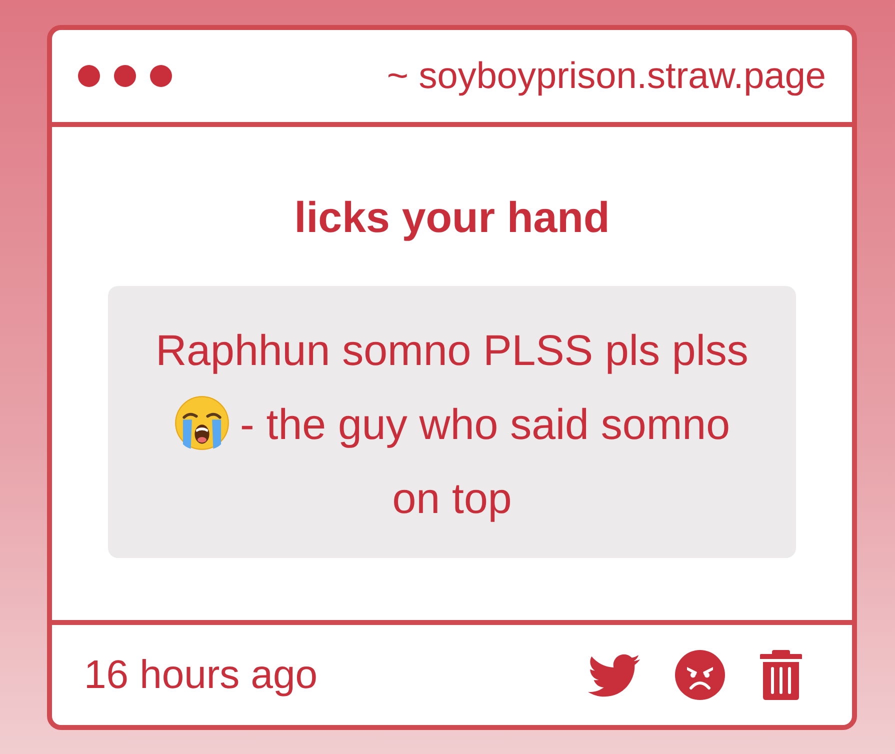 The image size is (895, 754). What do you see at coordinates (781, 675) in the screenshot?
I see `trash-icon` at bounding box center [781, 675].